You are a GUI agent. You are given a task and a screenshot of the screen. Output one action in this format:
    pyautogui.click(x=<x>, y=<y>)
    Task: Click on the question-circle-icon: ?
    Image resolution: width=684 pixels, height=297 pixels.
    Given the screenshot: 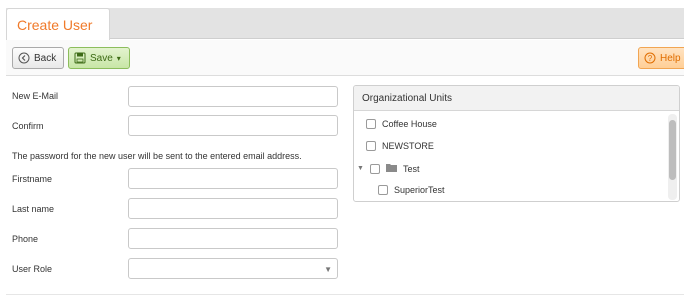 What is the action you would take?
    pyautogui.click(x=650, y=58)
    